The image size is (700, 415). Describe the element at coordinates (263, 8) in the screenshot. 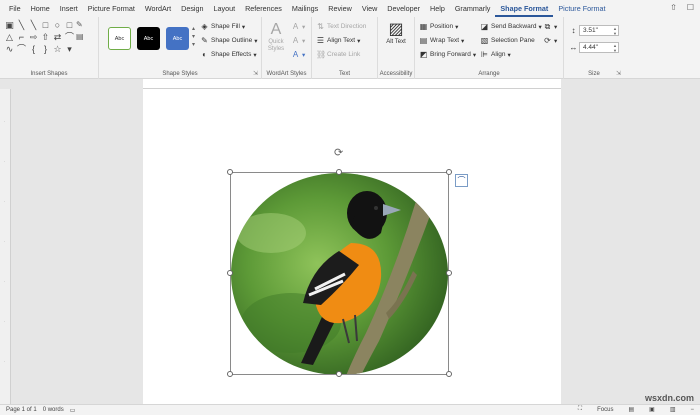

I see `tab-references: References` at that location.